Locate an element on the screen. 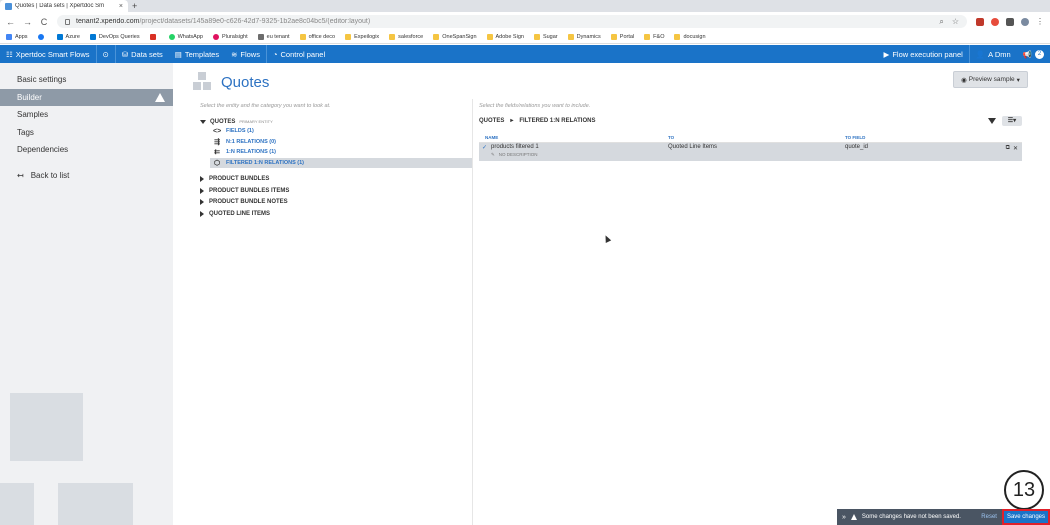 The height and width of the screenshot is (525, 1050). expand-icon: » is located at coordinates (844, 517).